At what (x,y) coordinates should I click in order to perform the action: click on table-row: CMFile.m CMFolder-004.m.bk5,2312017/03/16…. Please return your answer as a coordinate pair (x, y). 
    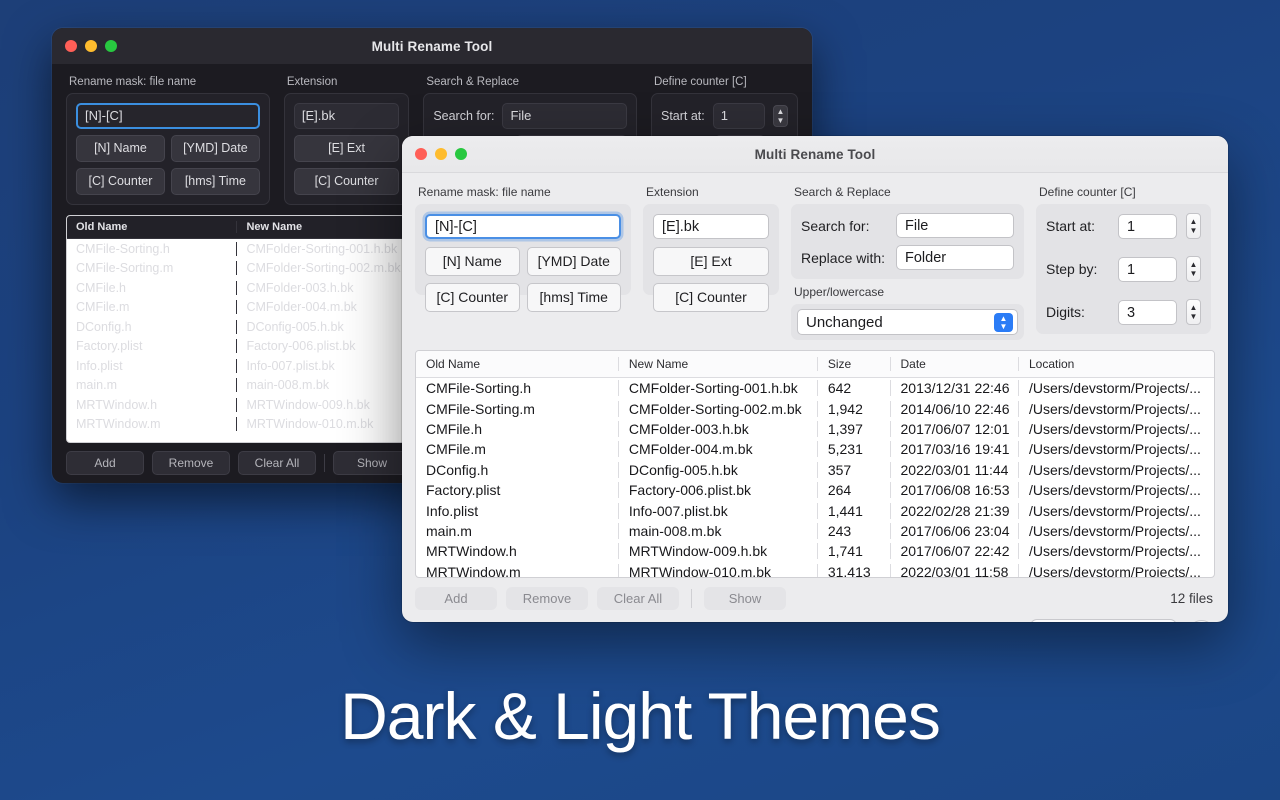
    Looking at the image, I should click on (815, 449).